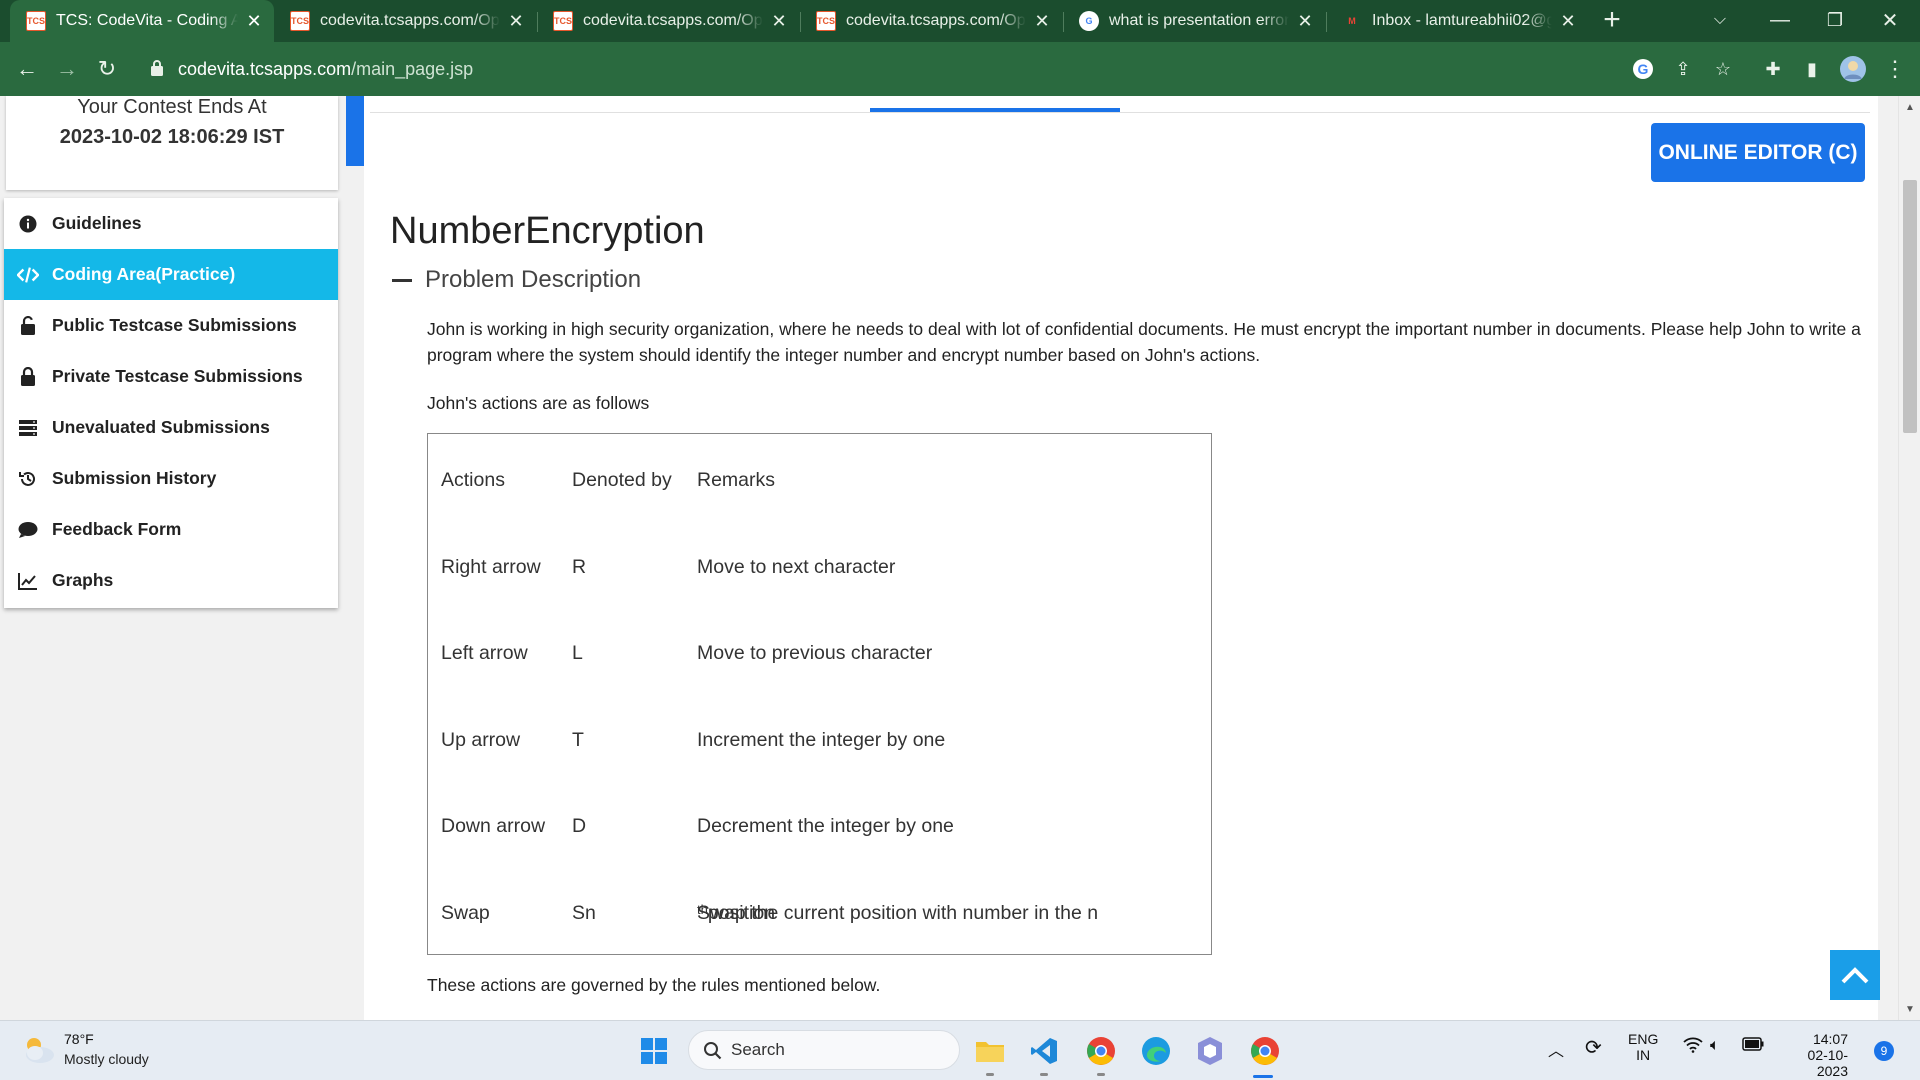 The height and width of the screenshot is (1080, 1920). I want to click on remark-text: position, so click(741, 913).